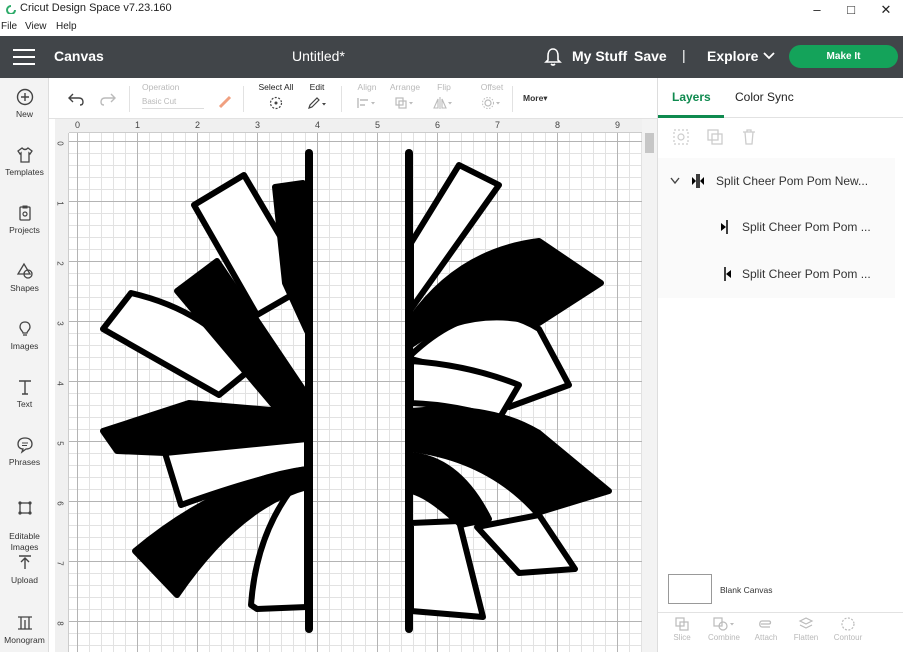 Image resolution: width=903 pixels, height=652 pixels. I want to click on edit-group: Edit, so click(317, 97).